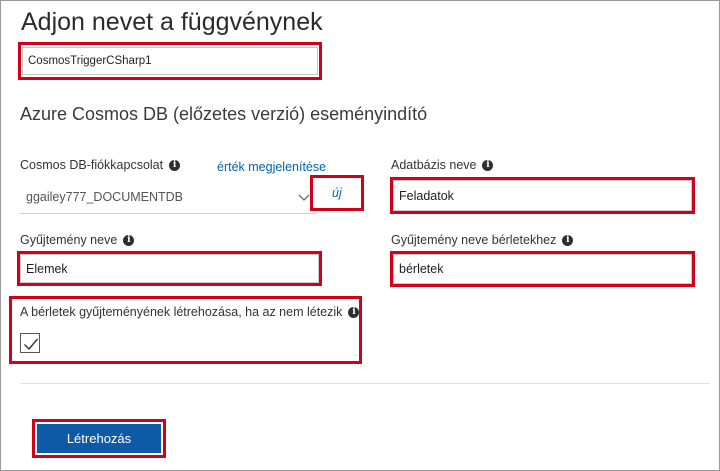 This screenshot has height=471, width=720. I want to click on connection-underline, so click(168, 213).